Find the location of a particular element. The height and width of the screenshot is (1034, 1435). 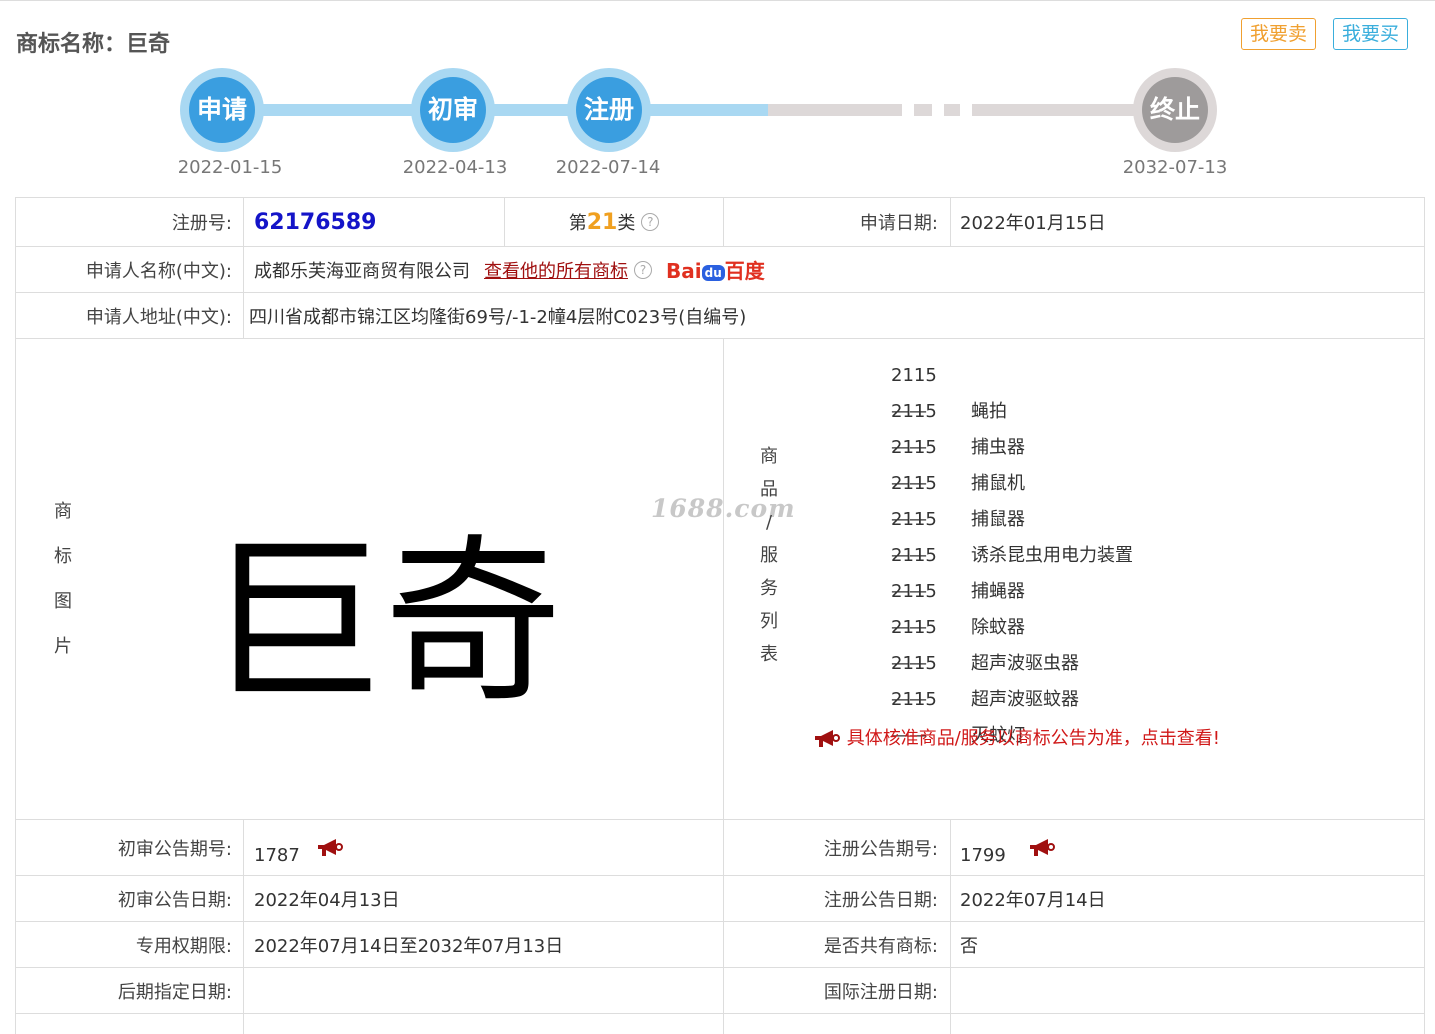

goods-notice-text: 具体核准商品/服务以商标公告为准，点击查看! is located at coordinates (1033, 738).